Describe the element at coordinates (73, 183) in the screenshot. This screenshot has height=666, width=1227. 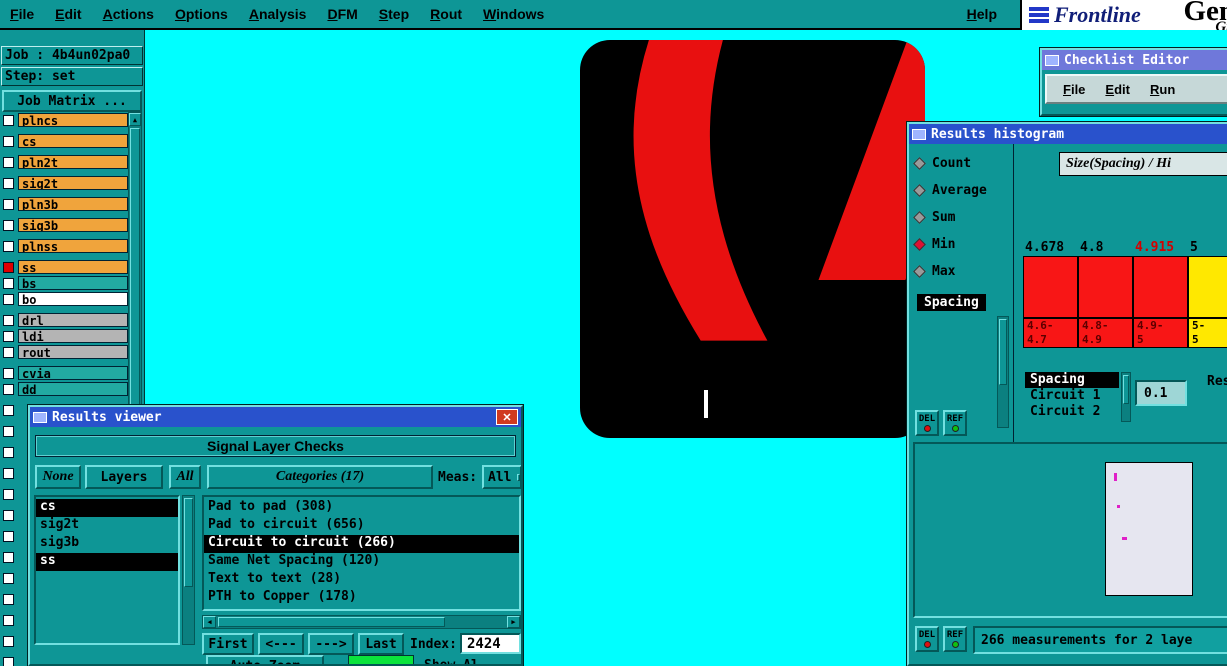
I see `layer-name: sig2t` at that location.